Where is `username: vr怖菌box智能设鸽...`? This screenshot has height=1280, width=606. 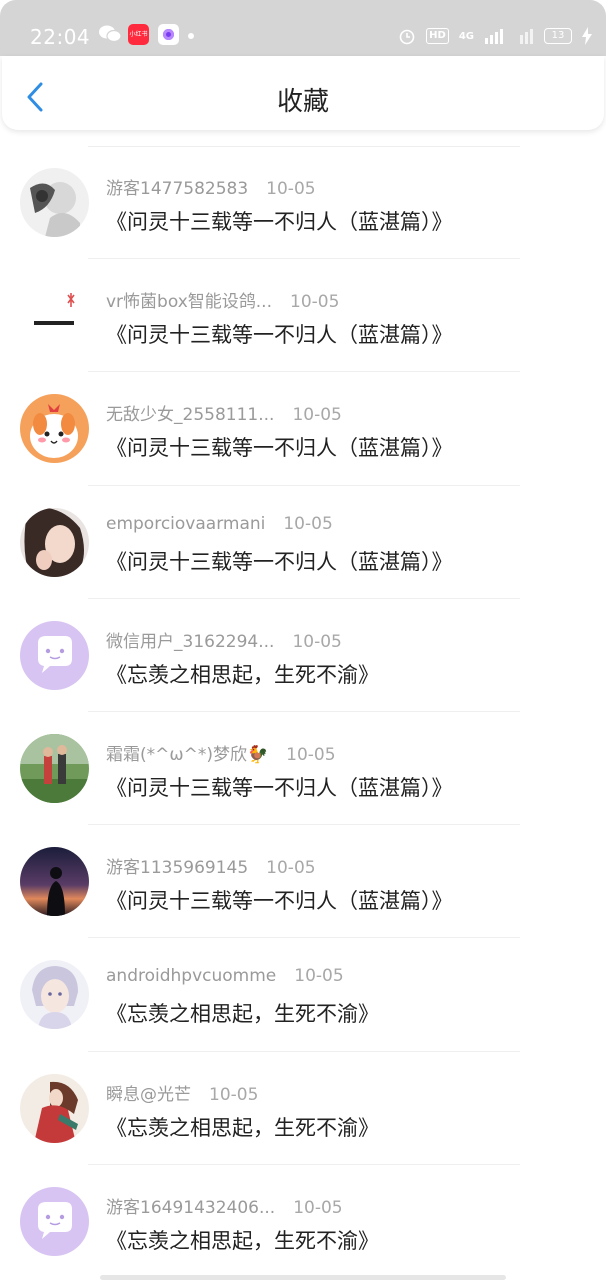
username: vr怖菌box智能设鸽... is located at coordinates (189, 302).